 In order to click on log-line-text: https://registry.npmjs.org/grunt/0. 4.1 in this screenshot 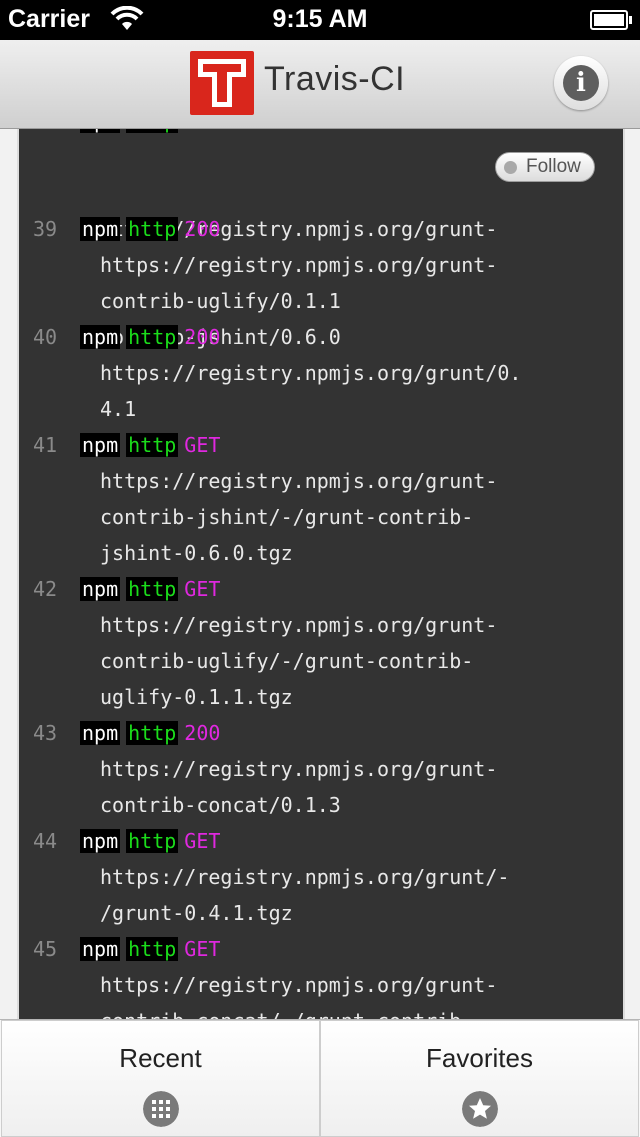, I will do `click(311, 391)`.